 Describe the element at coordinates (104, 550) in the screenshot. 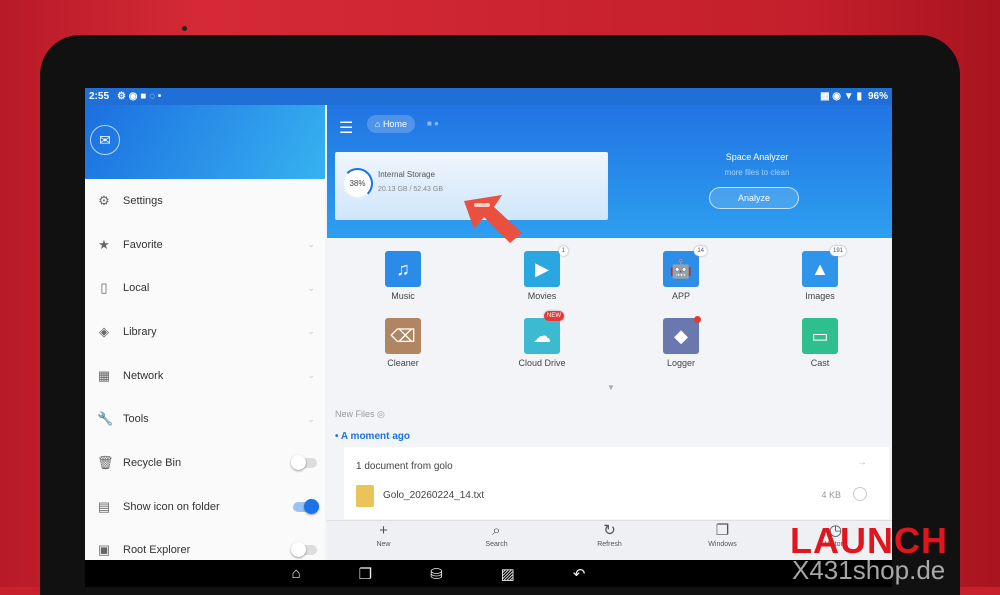

I see `sidebar-icon: ▣` at that location.